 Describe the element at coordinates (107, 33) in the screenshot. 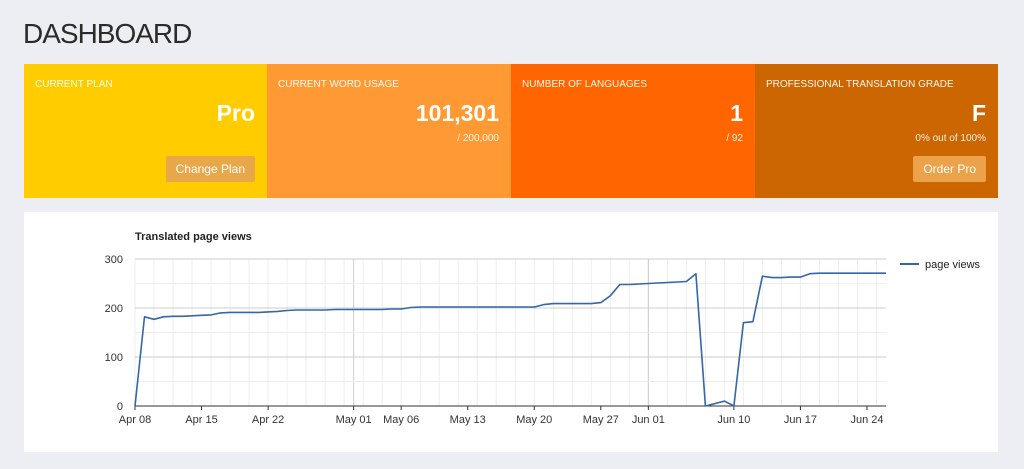

I see `page-title: DASHBOARD` at that location.